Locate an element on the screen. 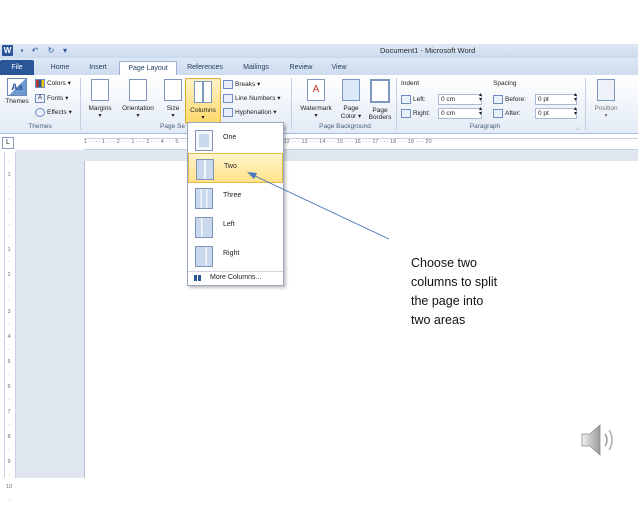 The width and height of the screenshot is (638, 506). annotation-line: Choose two is located at coordinates (444, 263).